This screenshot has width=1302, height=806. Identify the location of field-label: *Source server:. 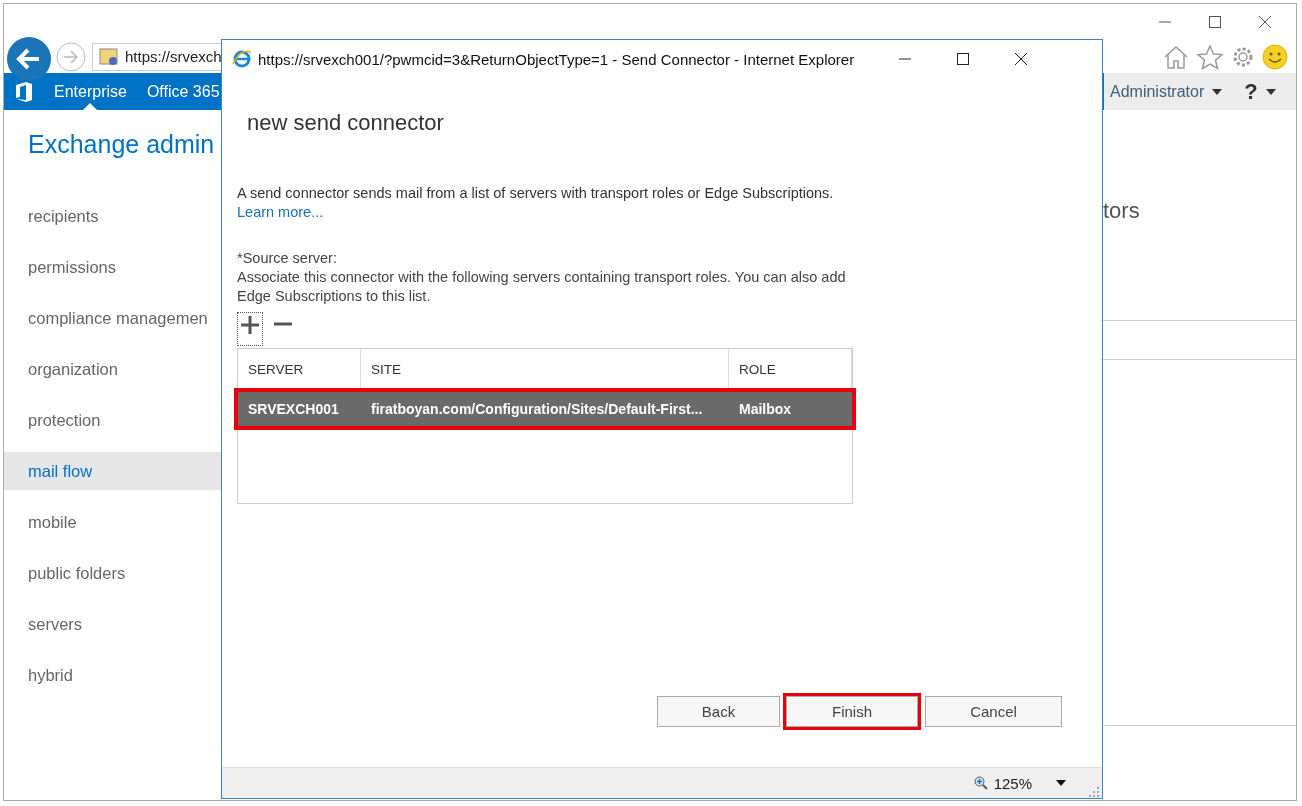
(287, 258).